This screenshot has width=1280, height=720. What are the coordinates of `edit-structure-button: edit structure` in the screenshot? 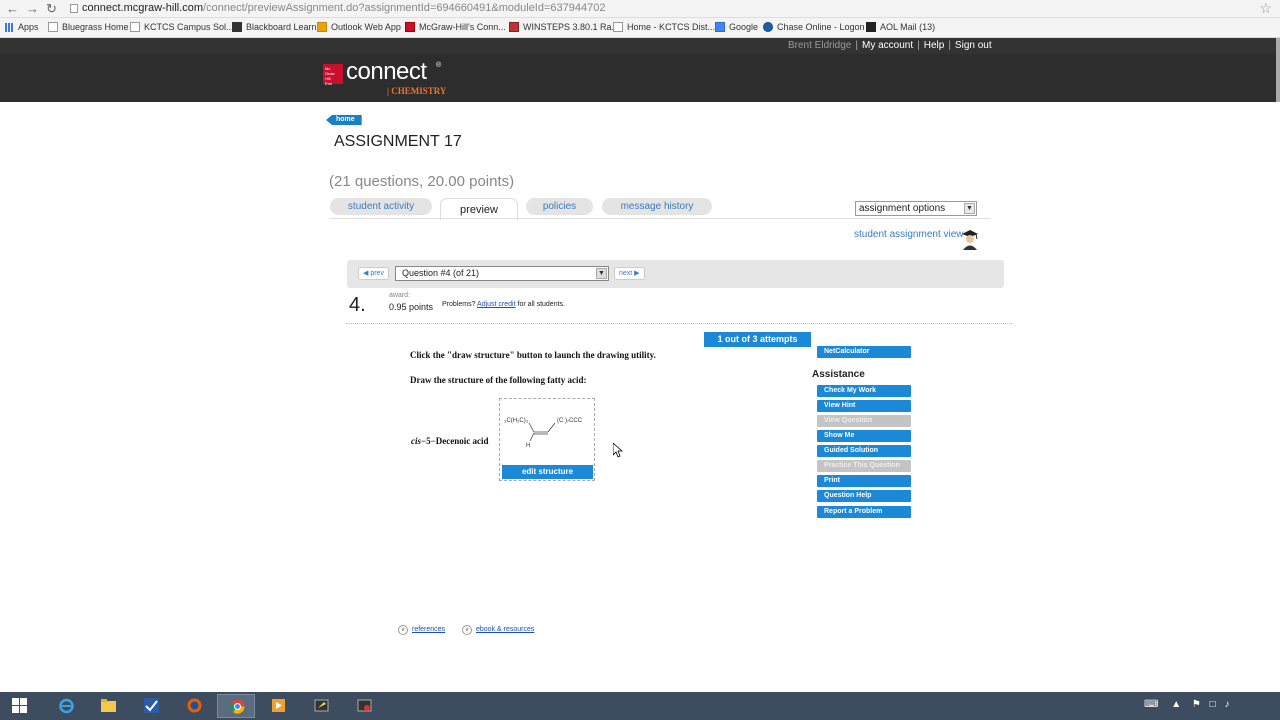 It's located at (547, 472).